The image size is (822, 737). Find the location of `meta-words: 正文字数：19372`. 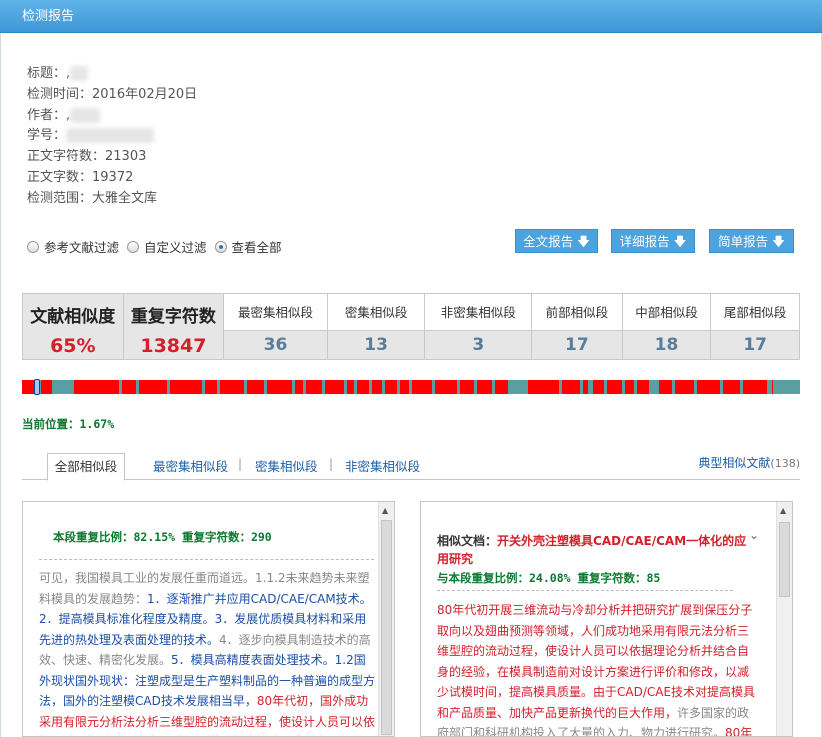

meta-words: 正文字数：19372 is located at coordinates (80, 177).